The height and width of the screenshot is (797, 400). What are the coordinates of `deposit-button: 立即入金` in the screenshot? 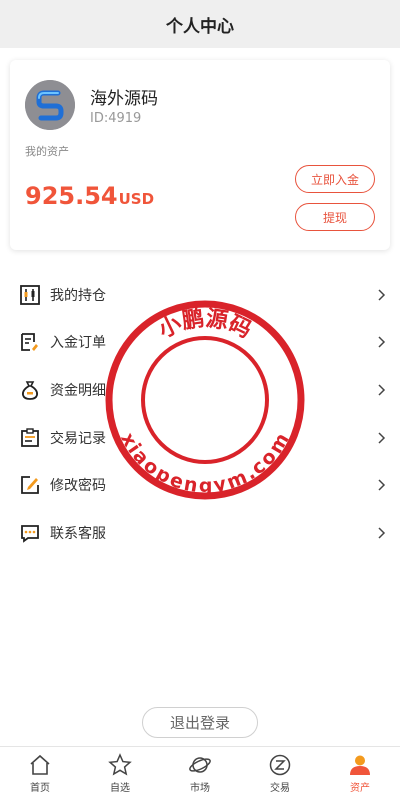 It's located at (335, 179).